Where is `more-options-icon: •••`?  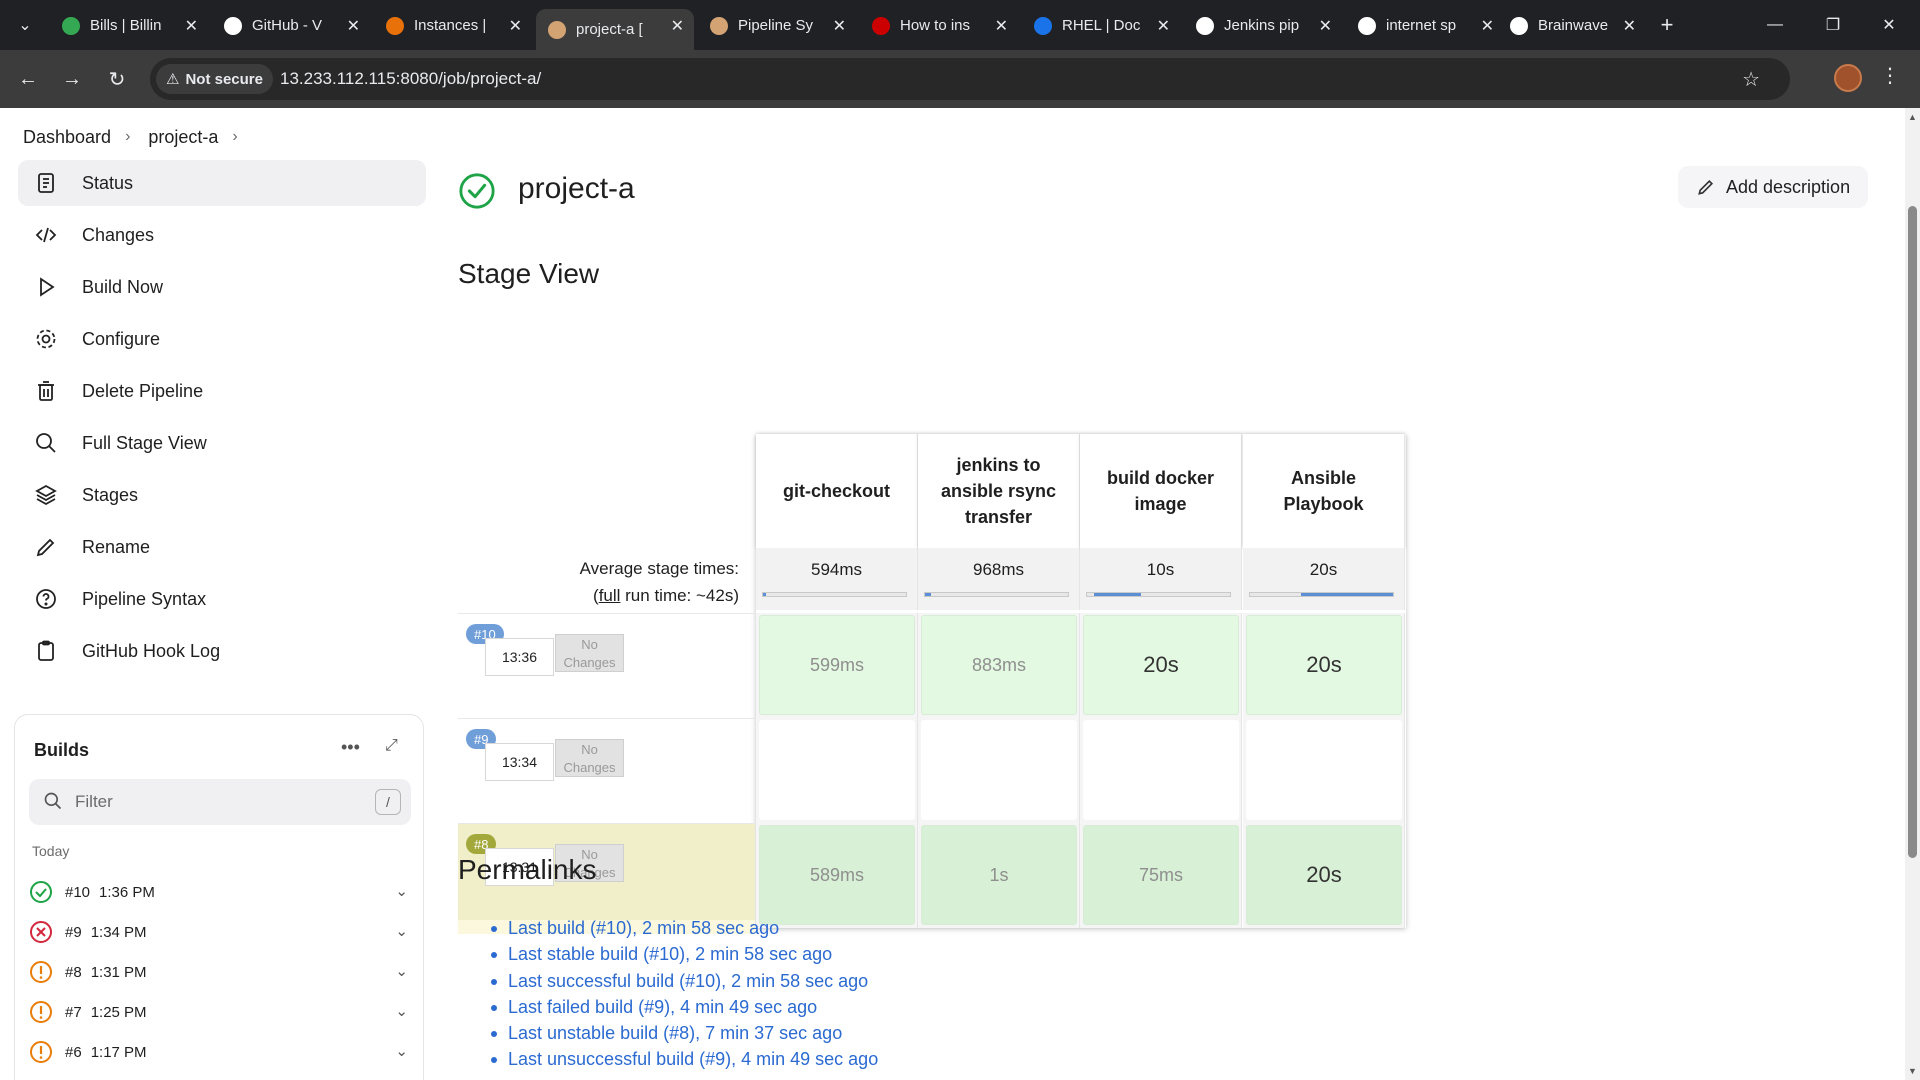
more-options-icon: ••• is located at coordinates (350, 747).